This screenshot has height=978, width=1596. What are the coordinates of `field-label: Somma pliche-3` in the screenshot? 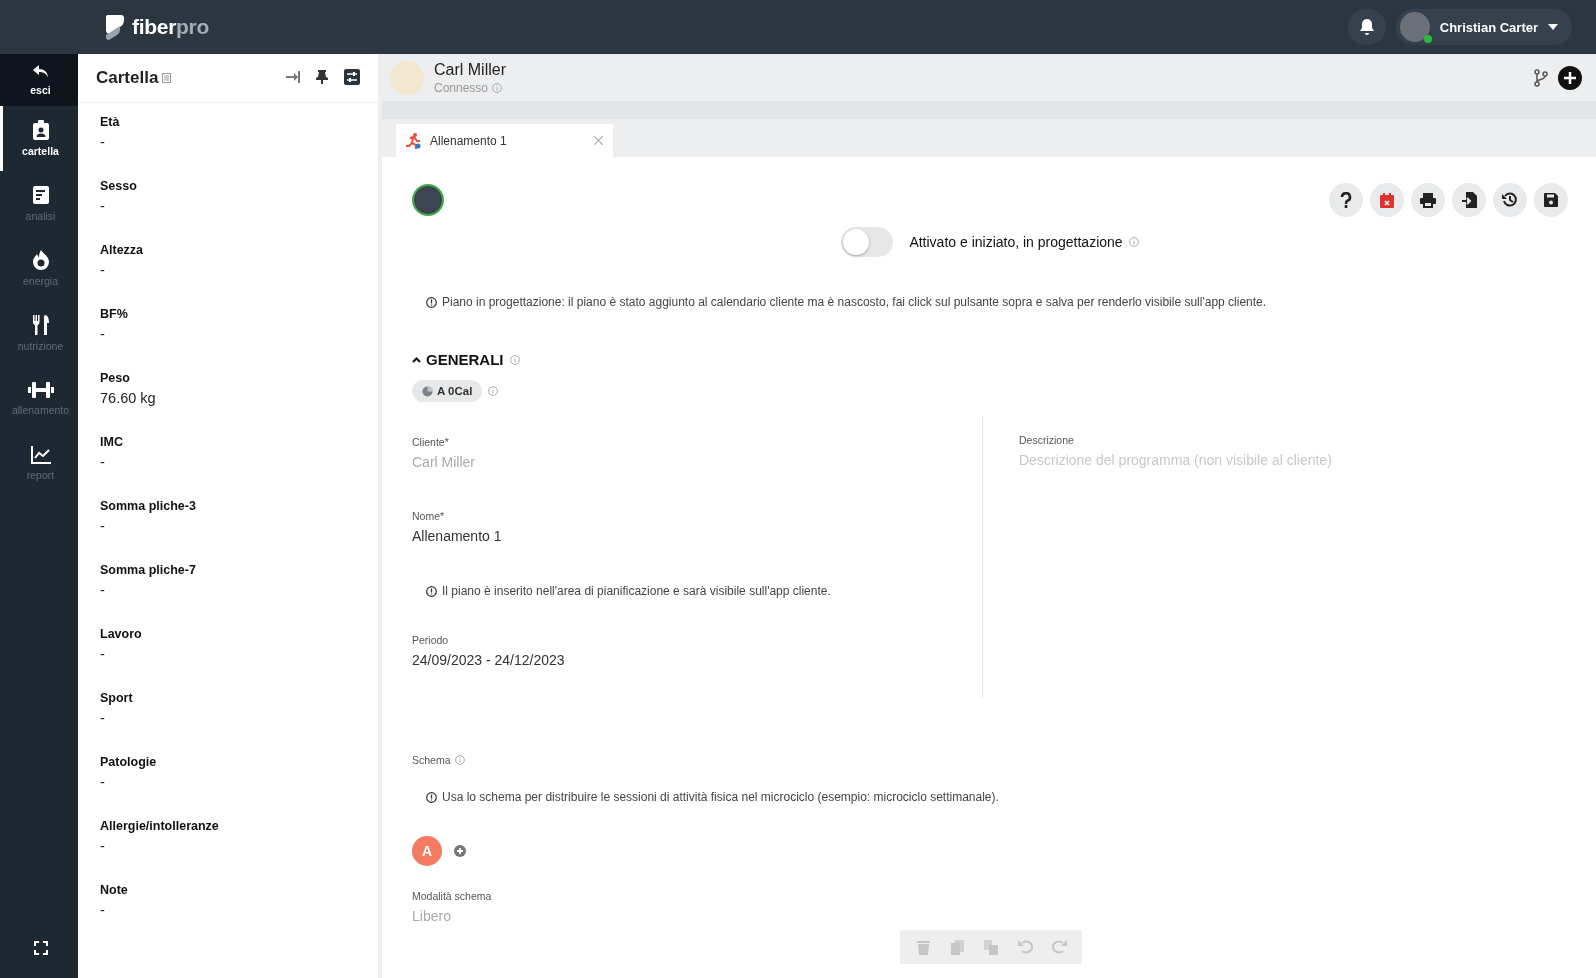 It's located at (148, 506).